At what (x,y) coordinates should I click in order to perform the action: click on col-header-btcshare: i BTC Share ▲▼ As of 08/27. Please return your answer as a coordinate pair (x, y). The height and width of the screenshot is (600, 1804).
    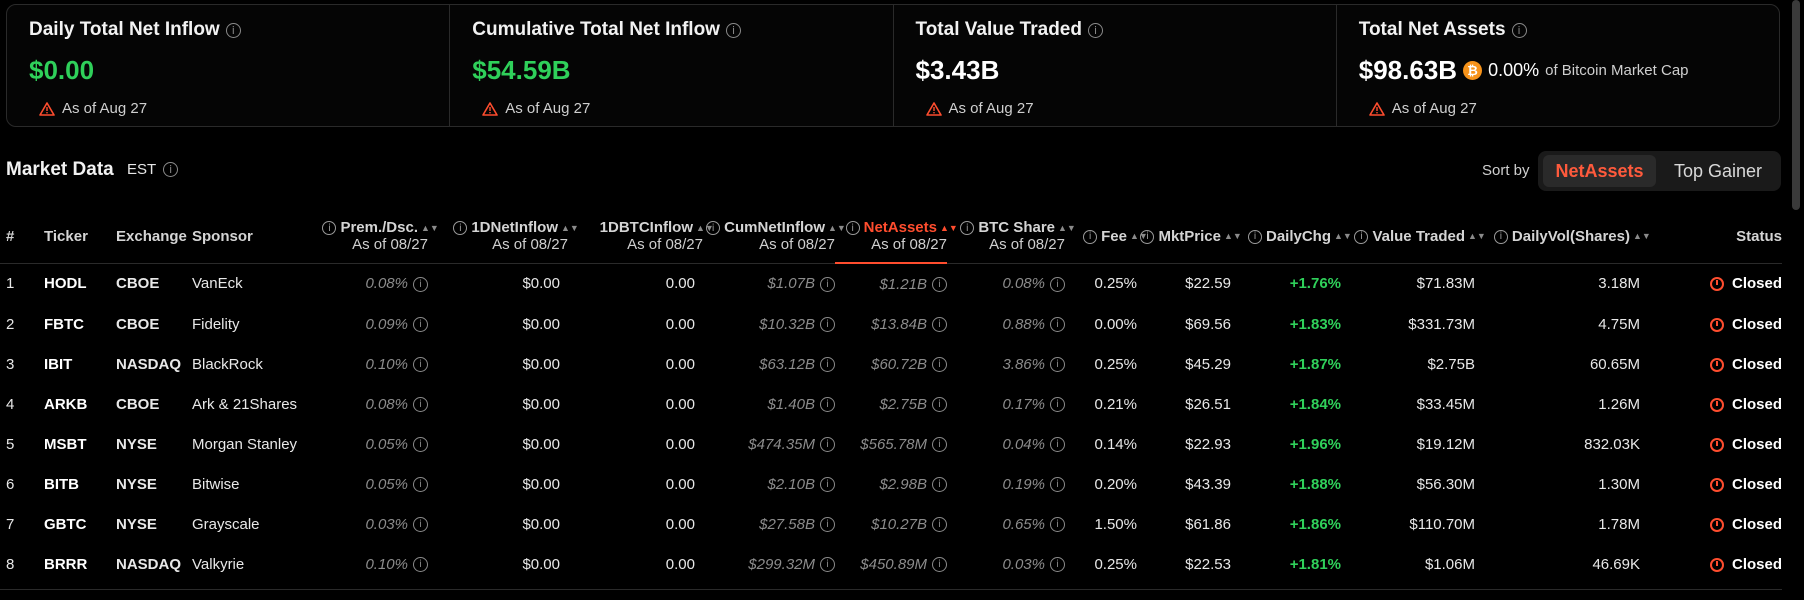
    Looking at the image, I should click on (1011, 237).